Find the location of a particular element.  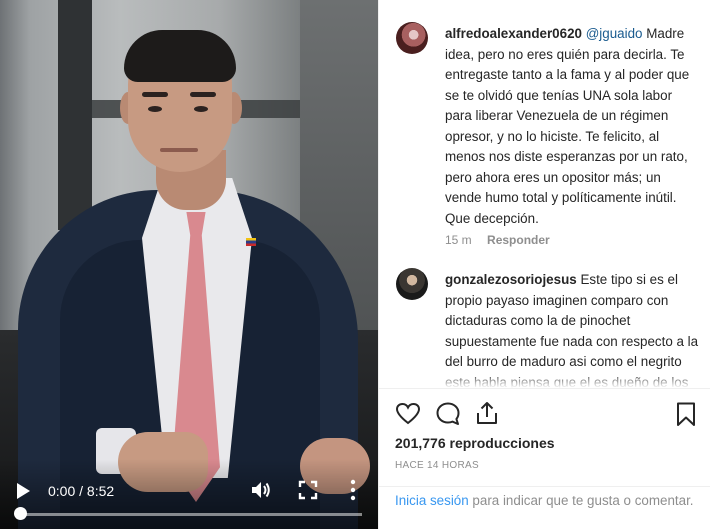

volume-icon is located at coordinates (261, 490).